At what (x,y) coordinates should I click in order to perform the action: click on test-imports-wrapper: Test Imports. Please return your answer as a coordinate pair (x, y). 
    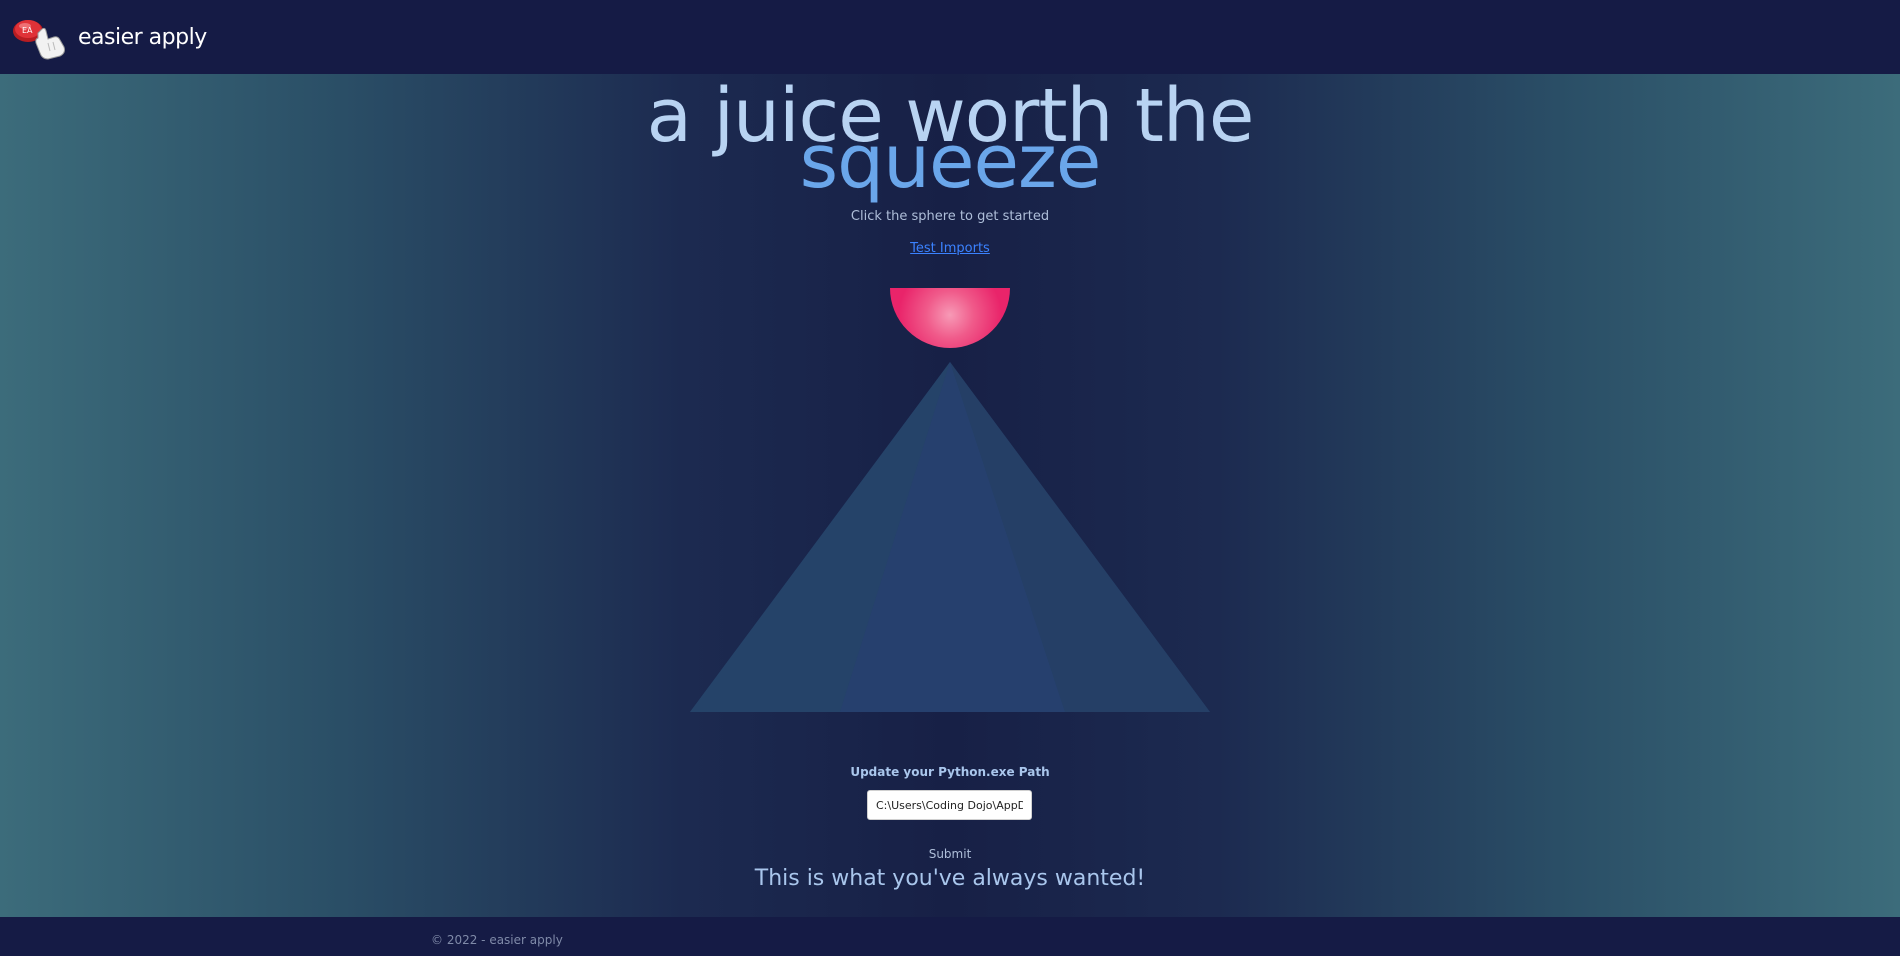
    Looking at the image, I should click on (950, 248).